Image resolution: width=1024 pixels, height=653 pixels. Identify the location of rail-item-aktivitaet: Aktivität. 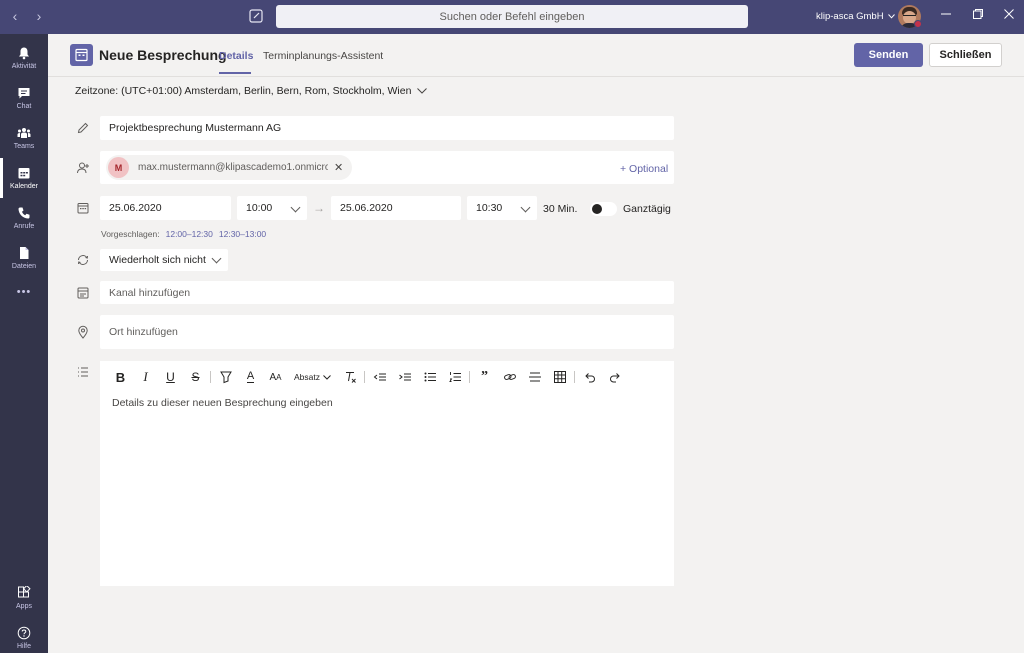
(24, 58).